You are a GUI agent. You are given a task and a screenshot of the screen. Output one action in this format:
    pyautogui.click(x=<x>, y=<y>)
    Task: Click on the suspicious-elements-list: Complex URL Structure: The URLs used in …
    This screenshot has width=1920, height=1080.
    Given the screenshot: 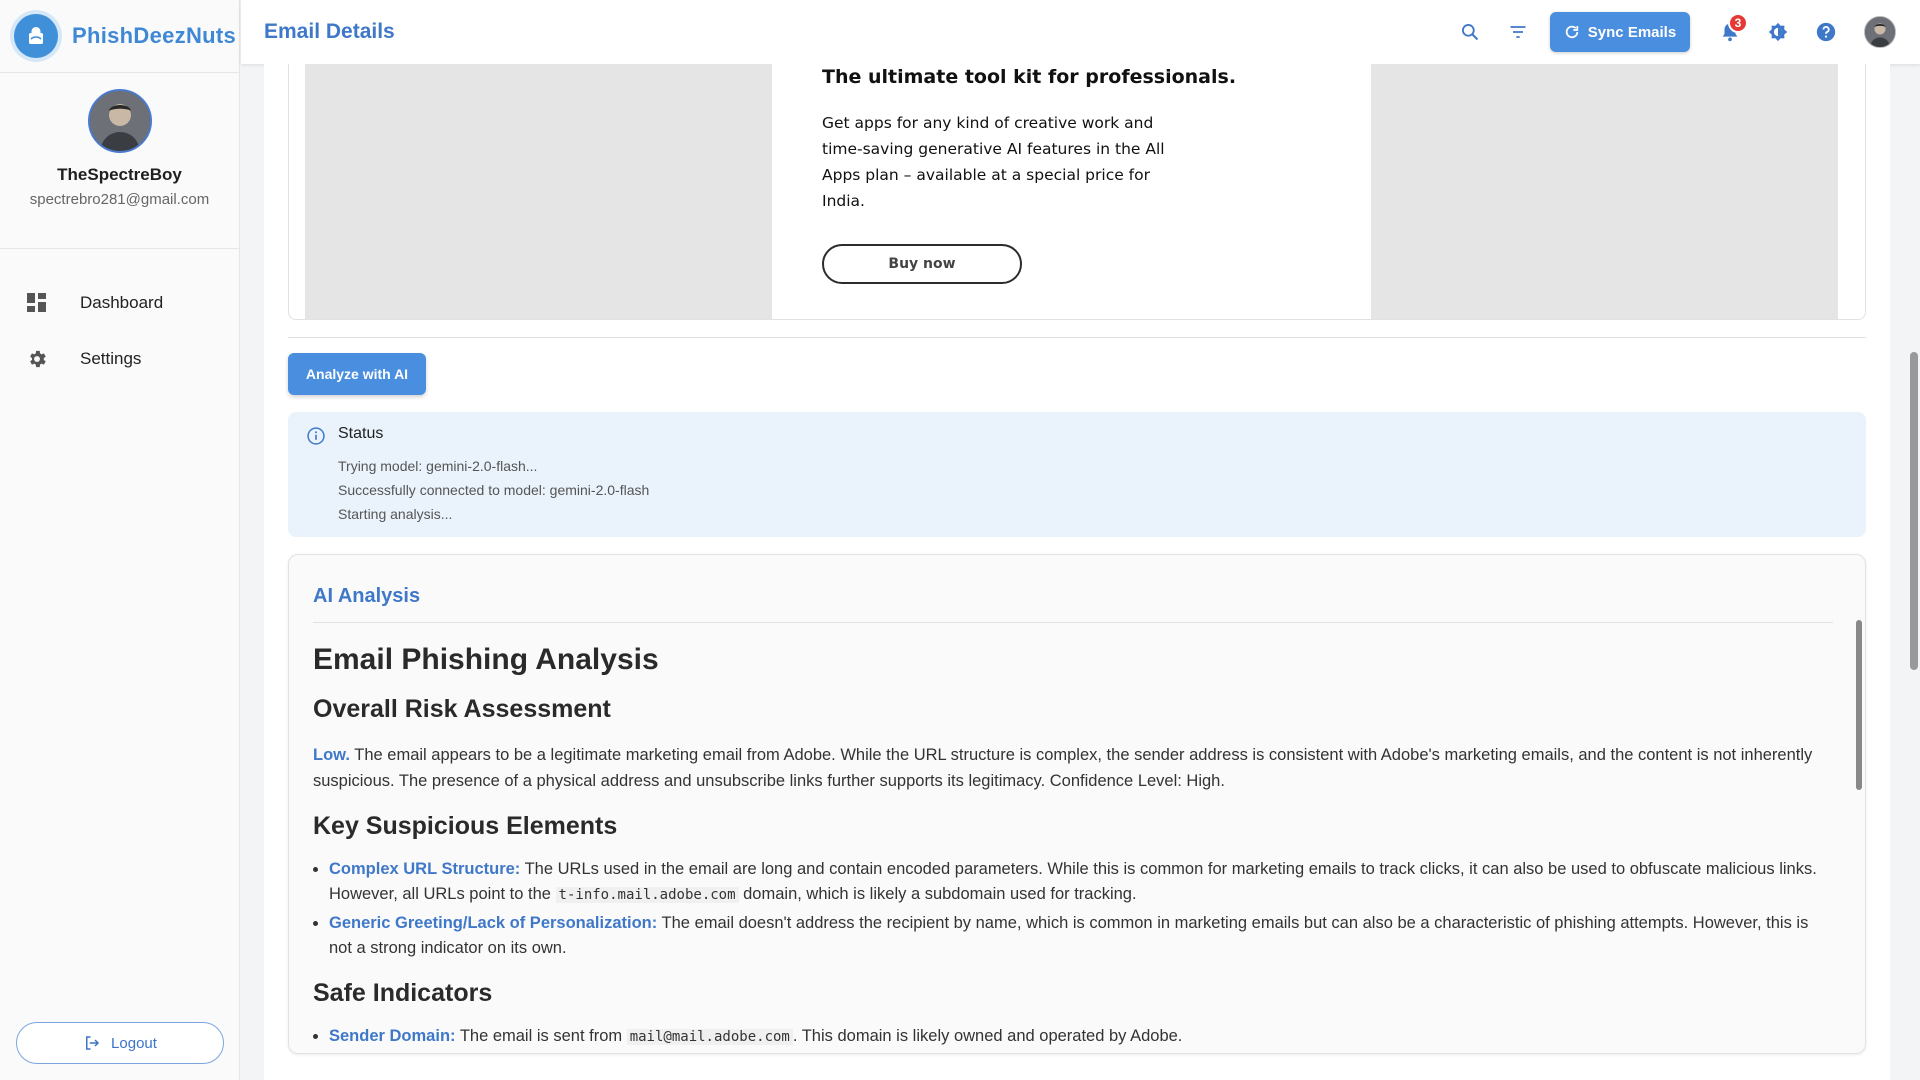 What is the action you would take?
    pyautogui.click(x=1073, y=909)
    